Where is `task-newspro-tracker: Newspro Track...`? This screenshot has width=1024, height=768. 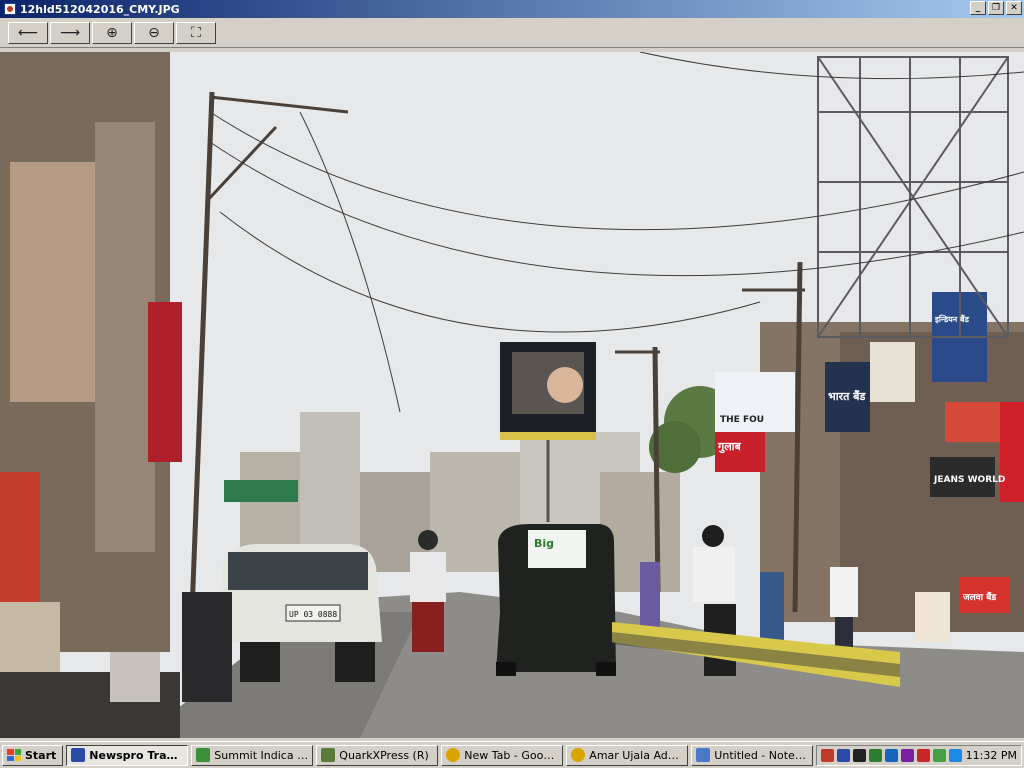 task-newspro-tracker: Newspro Track... is located at coordinates (127, 755).